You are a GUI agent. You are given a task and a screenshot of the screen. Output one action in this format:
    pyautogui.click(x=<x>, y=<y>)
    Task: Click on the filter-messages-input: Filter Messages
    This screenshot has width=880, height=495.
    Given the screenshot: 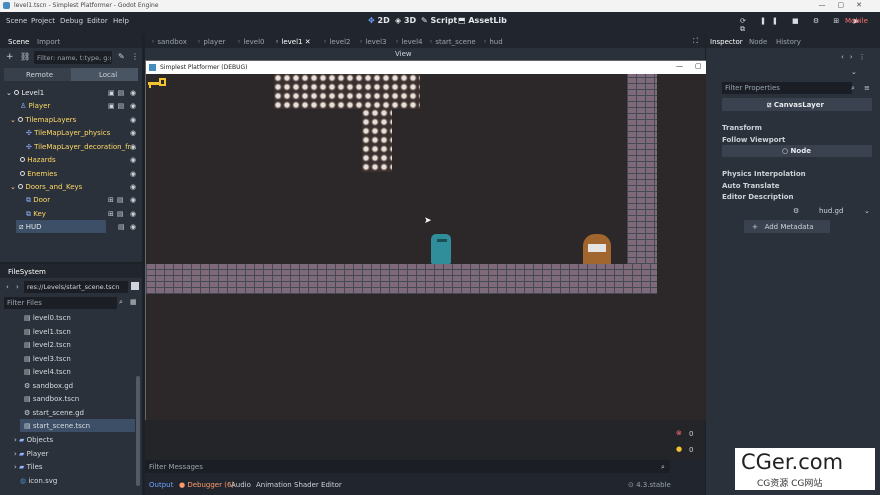 What is the action you would take?
    pyautogui.click(x=407, y=466)
    